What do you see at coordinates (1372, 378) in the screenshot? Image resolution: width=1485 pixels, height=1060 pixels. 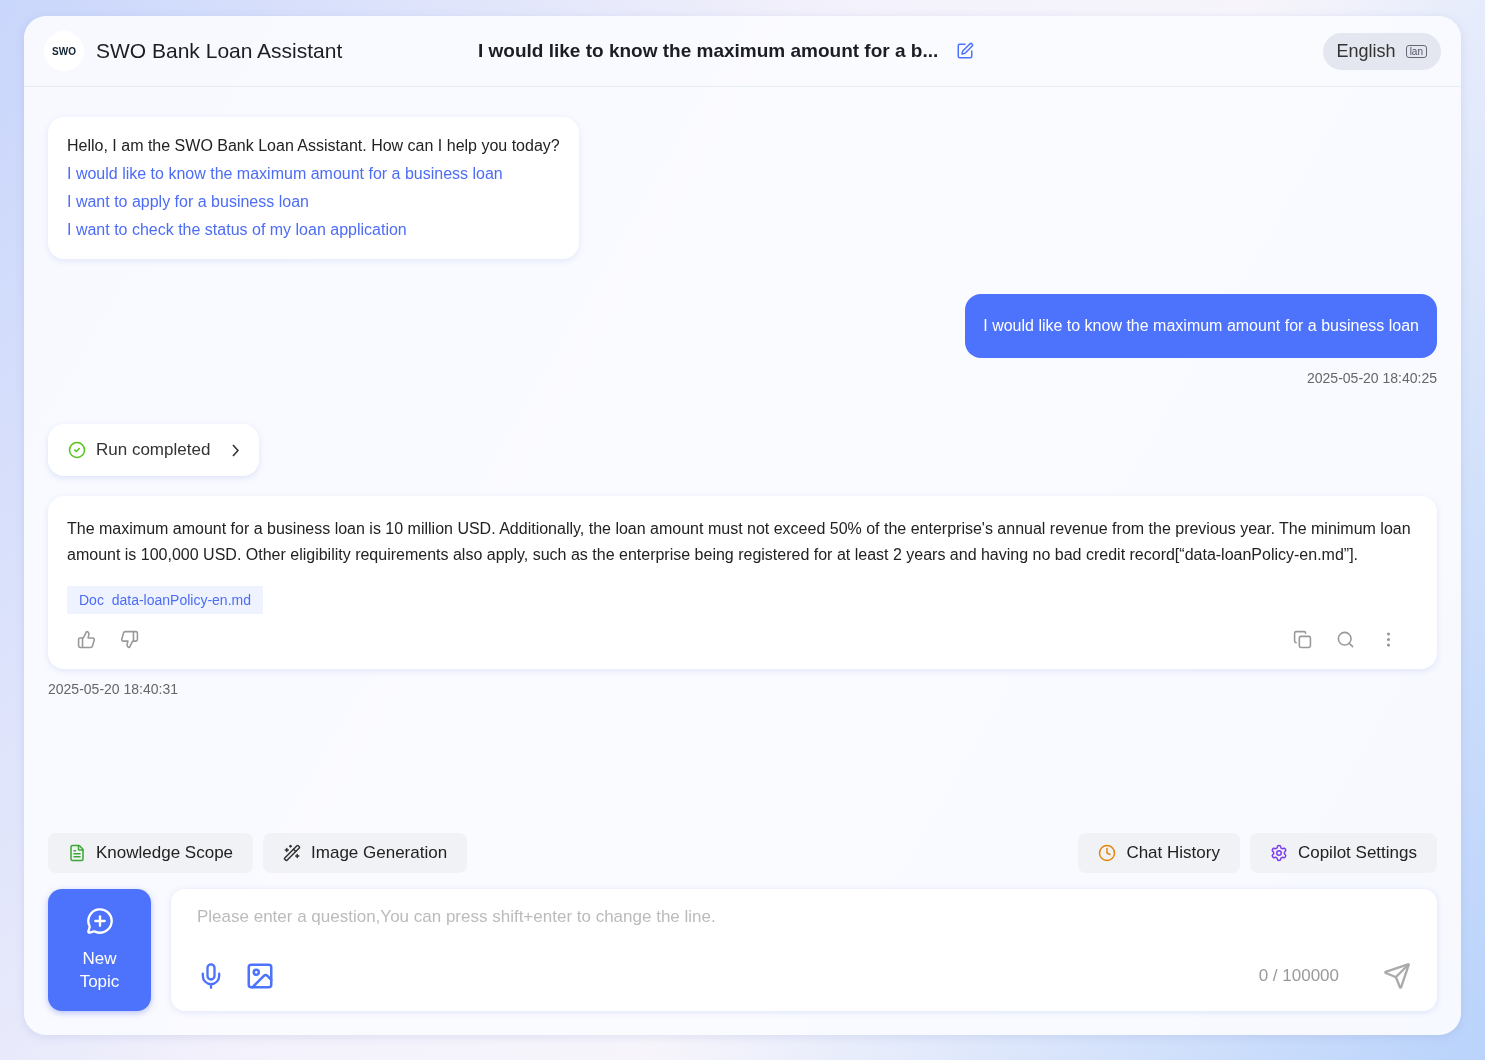 I see `message-time: 2025-05-20 18:40:25` at bounding box center [1372, 378].